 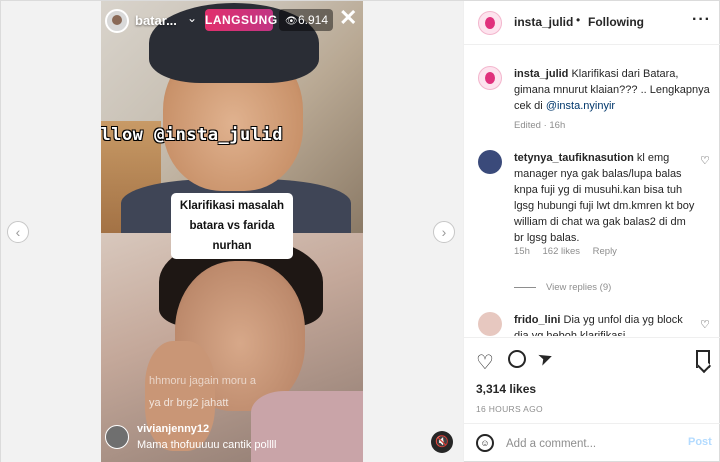 I want to click on comment-meta: 15h 162 likes Reply, so click(x=570, y=251).